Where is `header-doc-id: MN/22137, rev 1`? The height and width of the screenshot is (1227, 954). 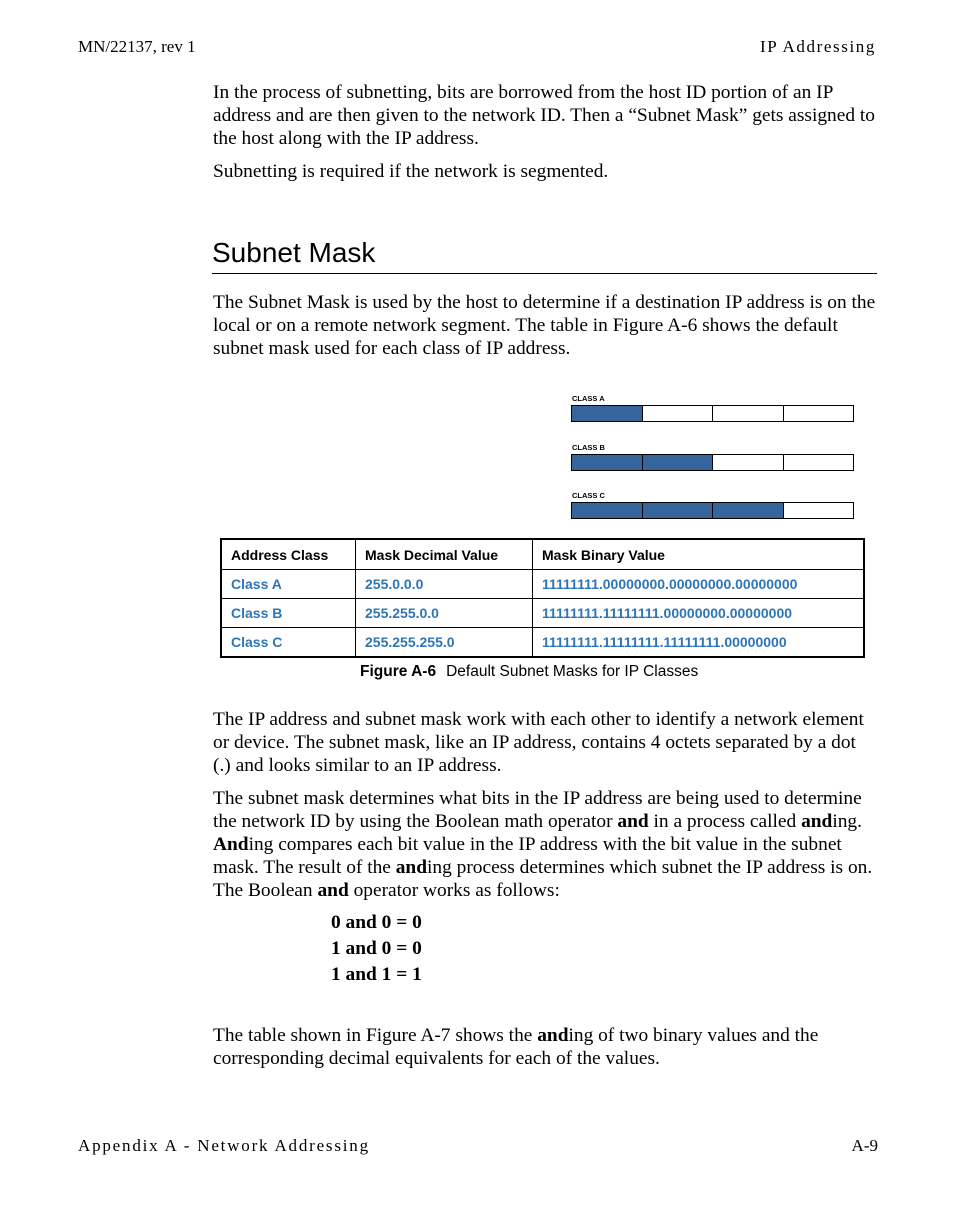
header-doc-id: MN/22137, rev 1 is located at coordinates (137, 46).